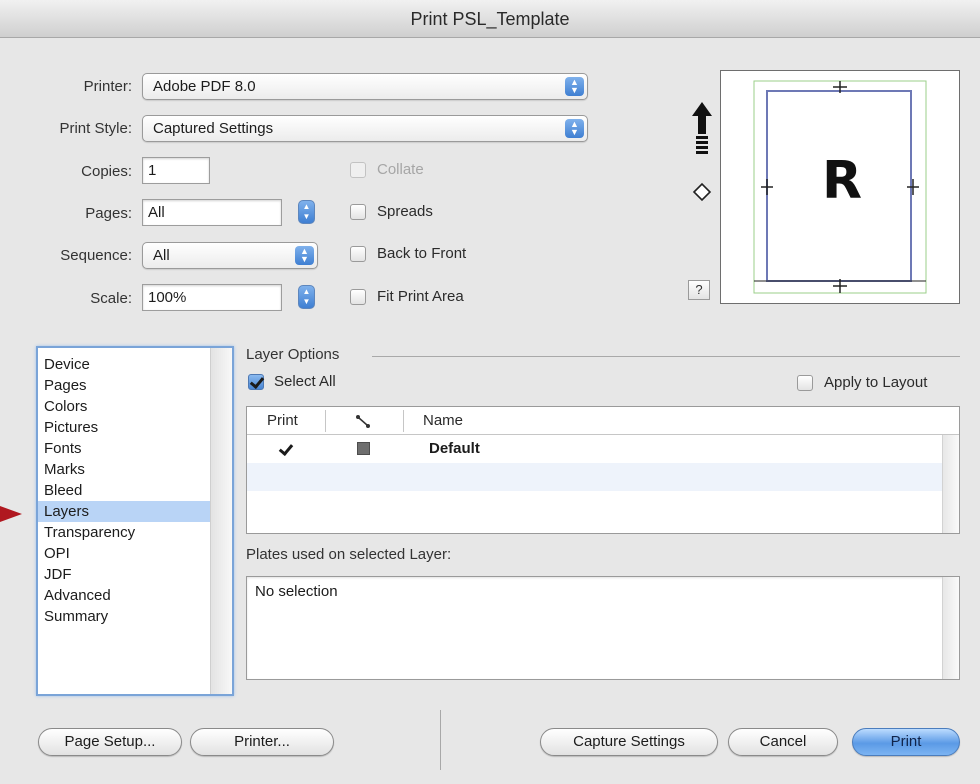 This screenshot has height=784, width=980. I want to click on sidebar-item-jdf: JDF, so click(124, 574).